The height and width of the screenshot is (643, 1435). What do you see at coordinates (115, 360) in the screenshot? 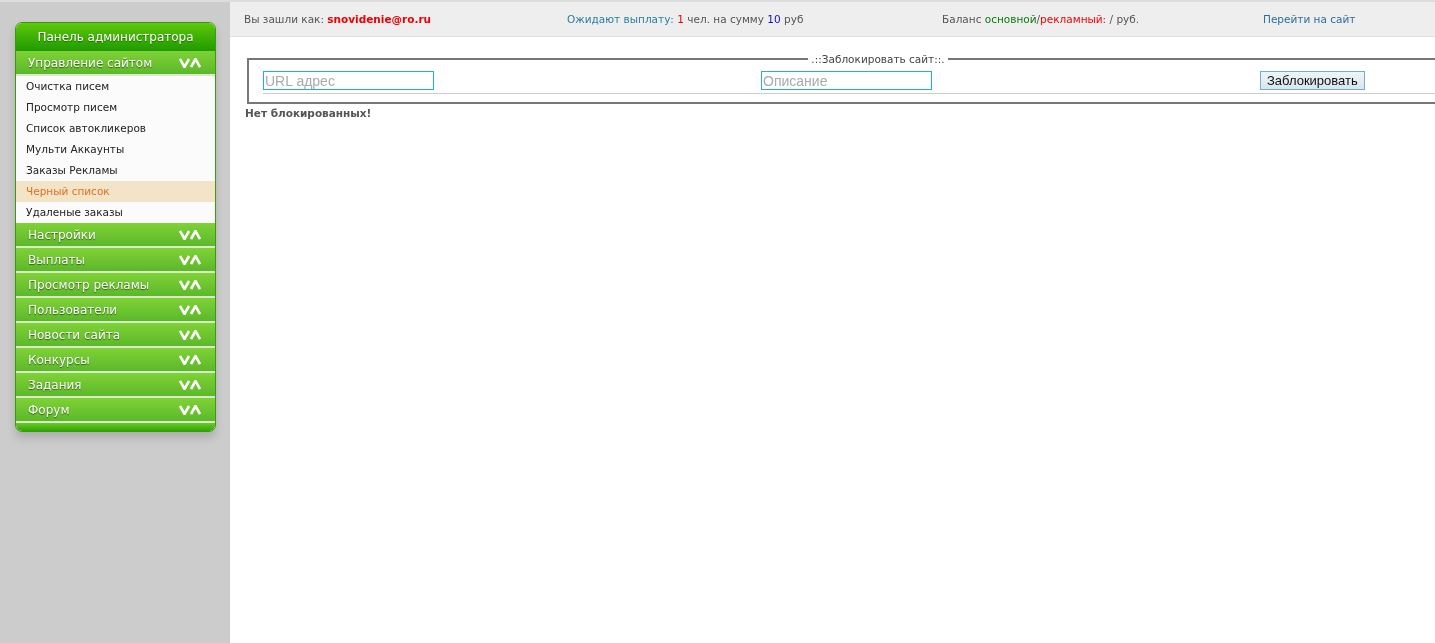
I see `section-header: Конкурсы` at bounding box center [115, 360].